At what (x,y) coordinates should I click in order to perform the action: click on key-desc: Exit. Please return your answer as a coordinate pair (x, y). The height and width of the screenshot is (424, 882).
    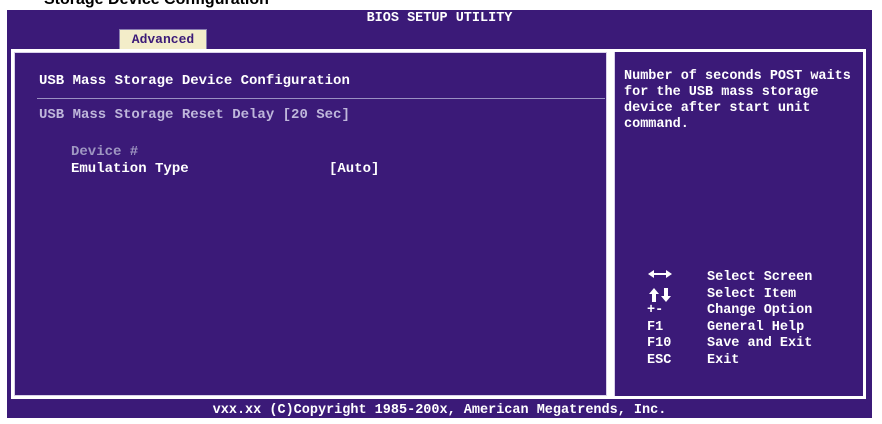
    Looking at the image, I should click on (723, 360).